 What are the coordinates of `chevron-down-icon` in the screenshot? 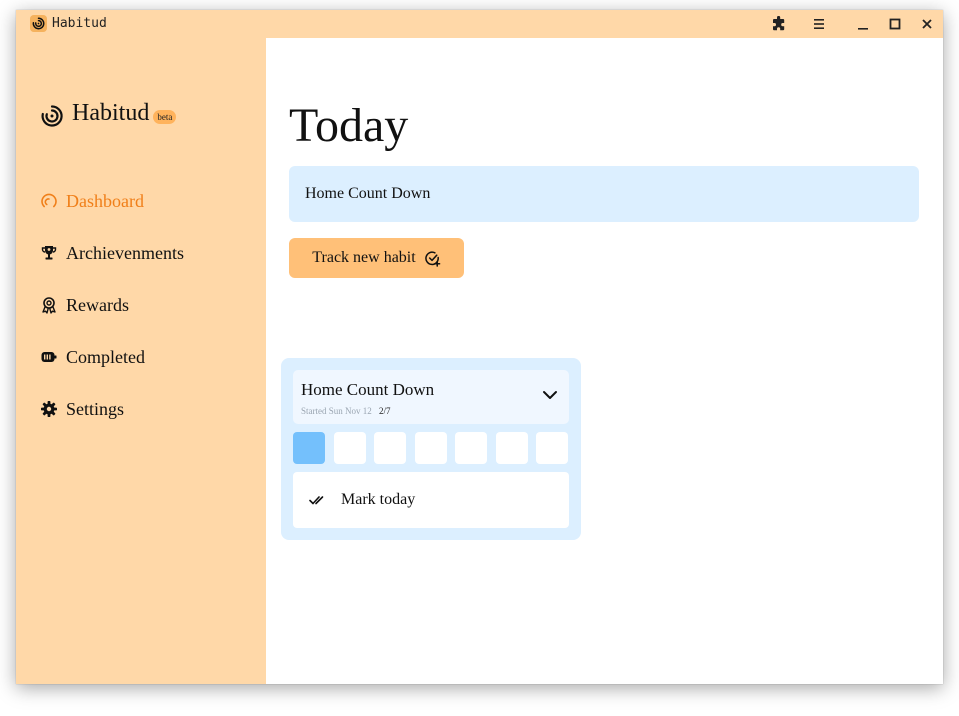 It's located at (550, 395).